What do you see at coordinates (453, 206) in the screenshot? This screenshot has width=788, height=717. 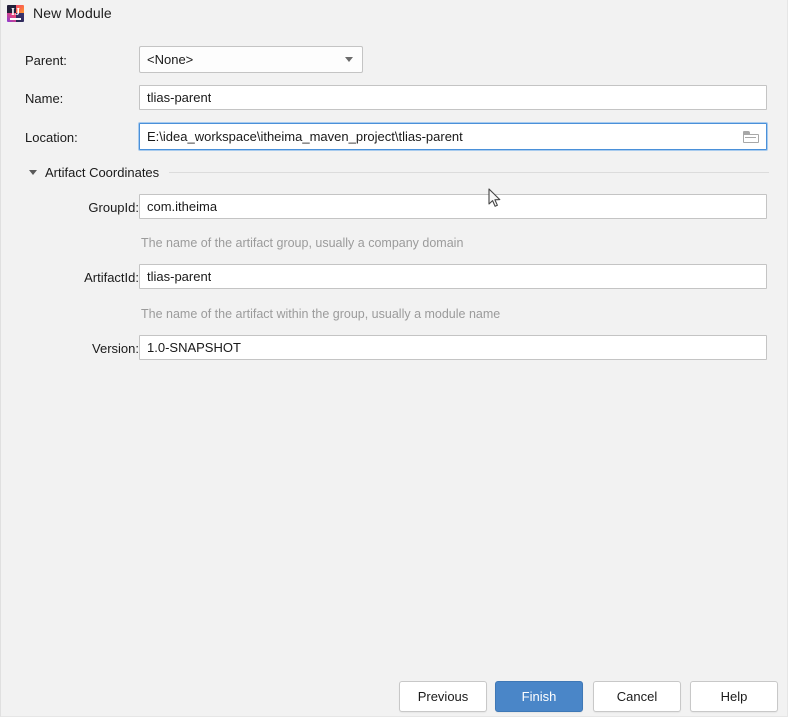 I see `groupid-input: com.itheima` at bounding box center [453, 206].